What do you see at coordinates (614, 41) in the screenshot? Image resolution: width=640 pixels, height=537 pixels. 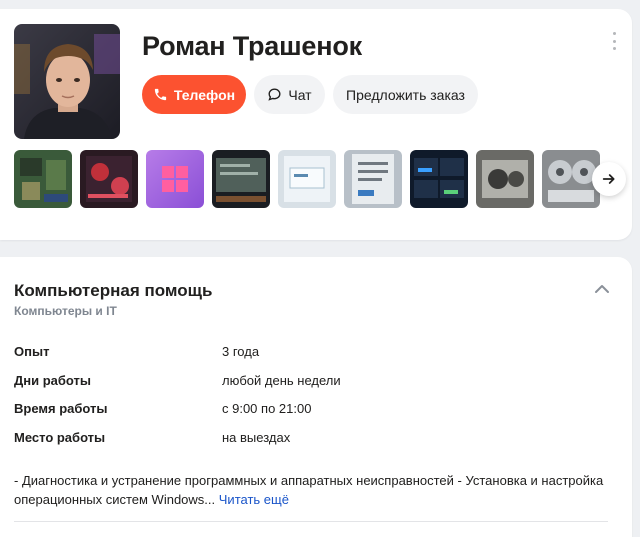 I see `more-vertical-icon` at bounding box center [614, 41].